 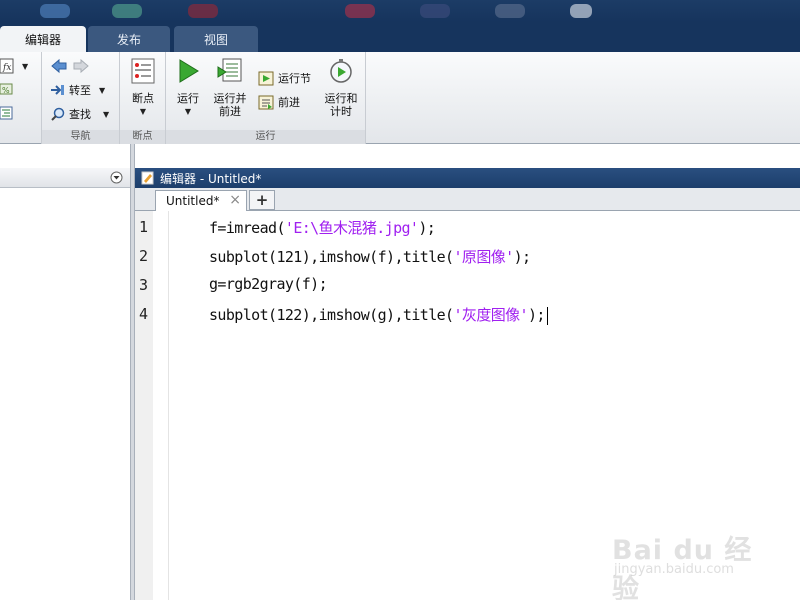 I want to click on line-number: 1, so click(x=144, y=227).